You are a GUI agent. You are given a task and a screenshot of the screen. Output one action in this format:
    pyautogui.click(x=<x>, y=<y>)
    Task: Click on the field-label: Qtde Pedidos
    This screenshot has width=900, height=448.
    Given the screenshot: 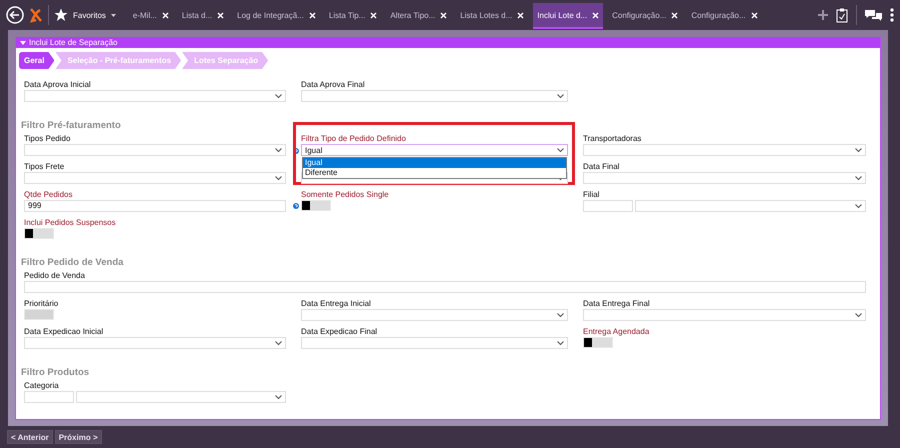 What is the action you would take?
    pyautogui.click(x=49, y=194)
    